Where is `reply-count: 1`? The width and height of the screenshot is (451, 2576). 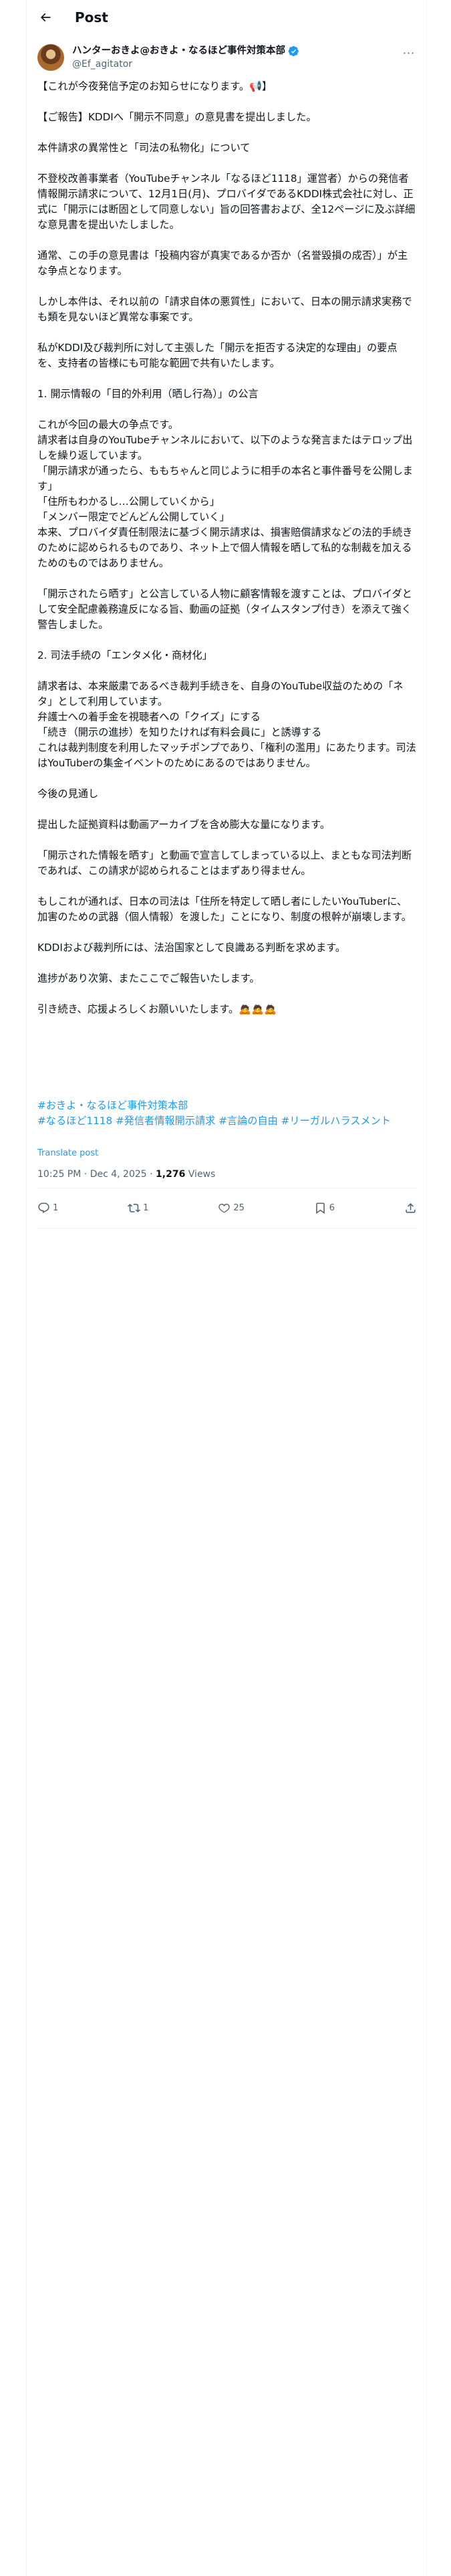 reply-count: 1 is located at coordinates (56, 1207).